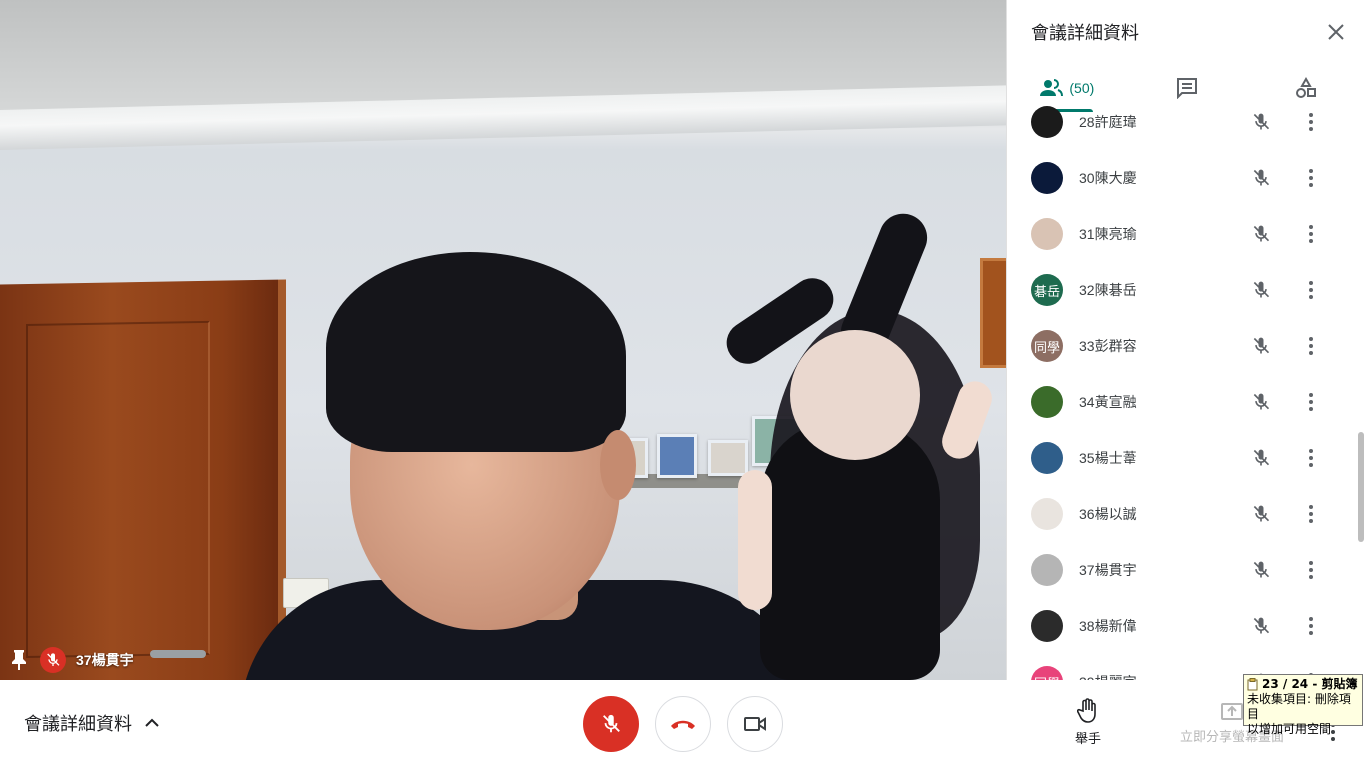 The width and height of the screenshot is (1366, 768). Describe the element at coordinates (1108, 676) in the screenshot. I see `participant-name: 39楊麗宇` at that location.